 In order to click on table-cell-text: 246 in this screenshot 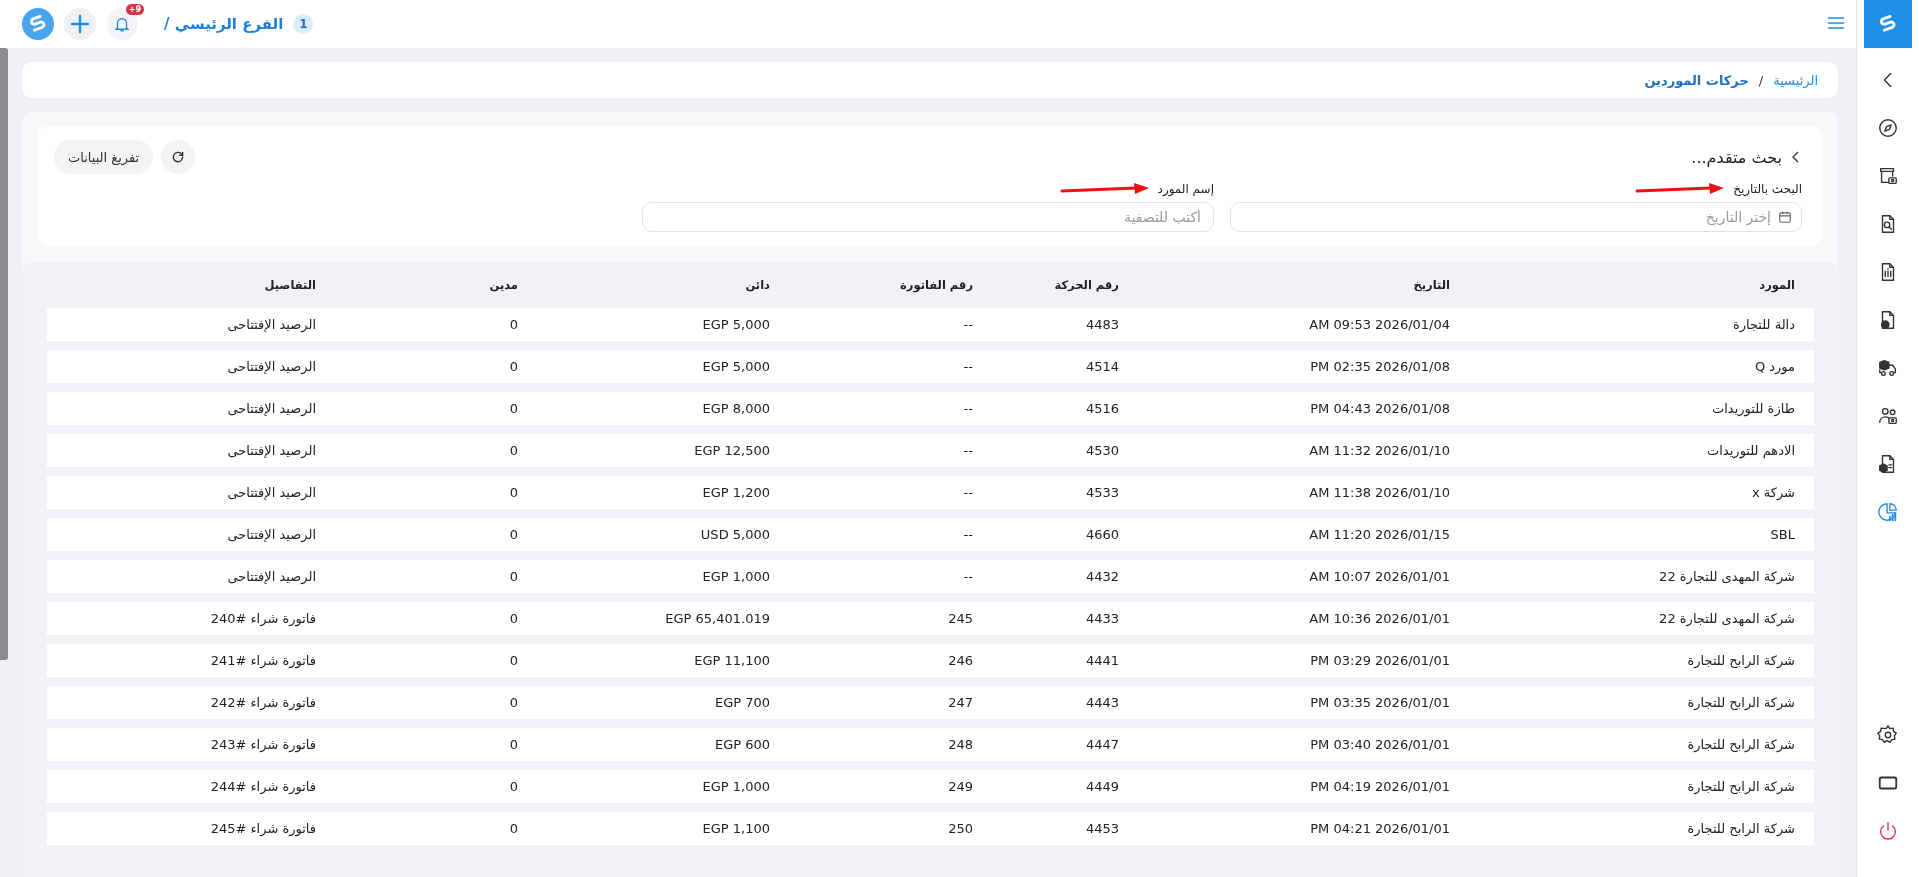, I will do `click(960, 660)`.